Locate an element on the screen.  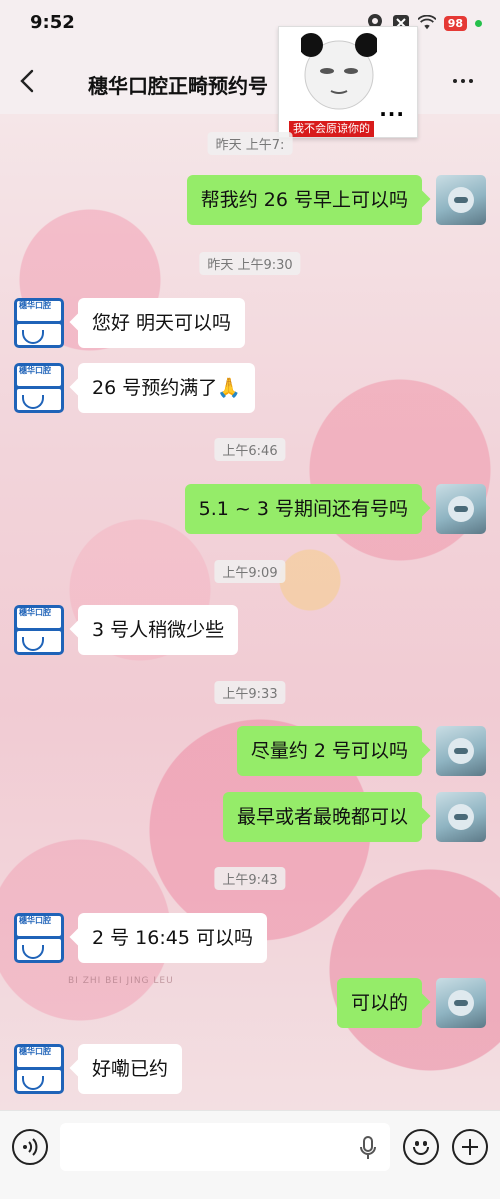
message-text: 26 号预约满了🙏 is located at coordinates (166, 388).